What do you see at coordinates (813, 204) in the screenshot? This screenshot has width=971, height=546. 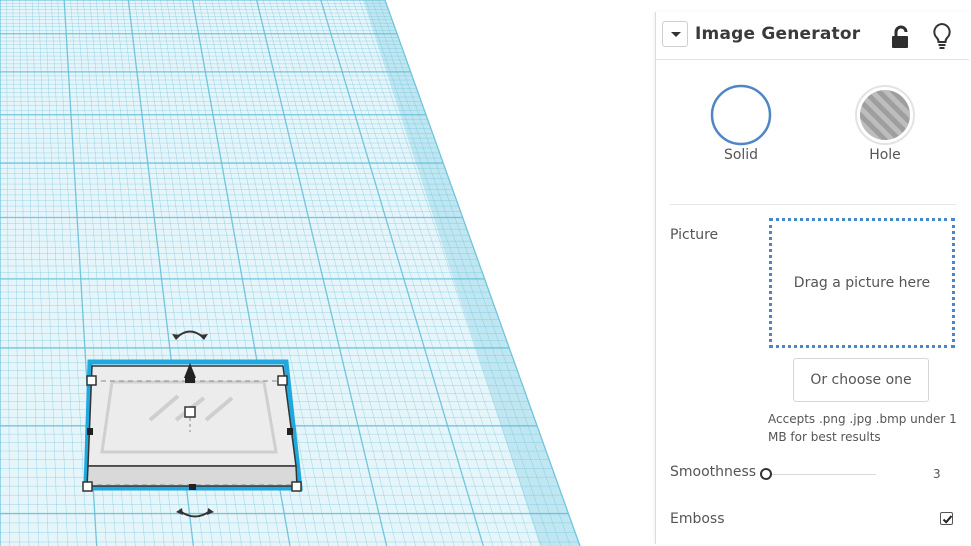 I see `divider` at bounding box center [813, 204].